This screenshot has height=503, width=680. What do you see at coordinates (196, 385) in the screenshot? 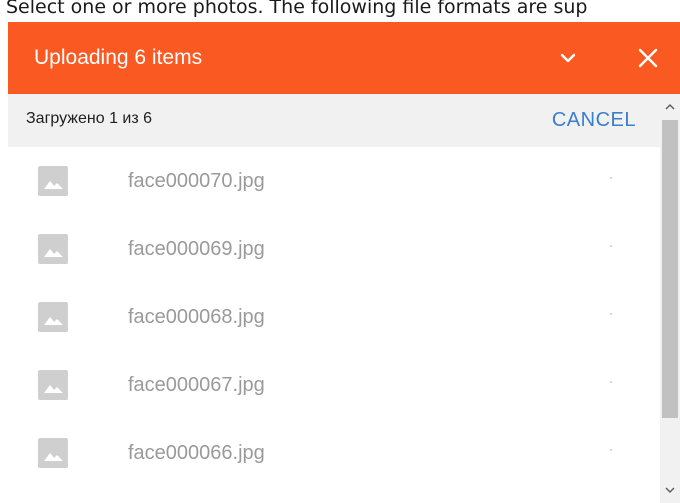
I see `file-name: face000067.jpg` at bounding box center [196, 385].